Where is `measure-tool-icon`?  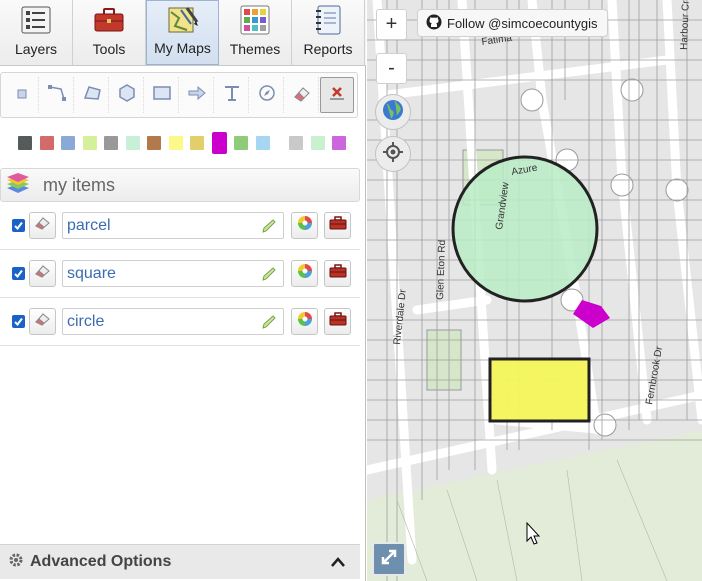 measure-tool-icon is located at coordinates (267, 95).